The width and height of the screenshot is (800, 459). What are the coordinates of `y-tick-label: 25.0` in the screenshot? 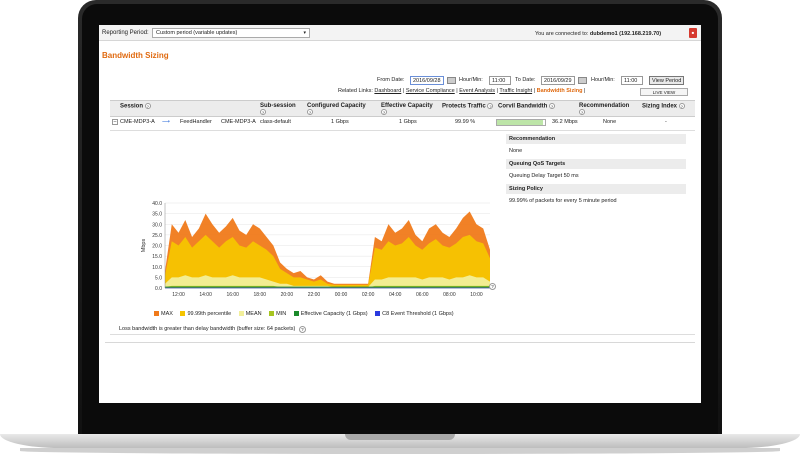 It's located at (157, 236).